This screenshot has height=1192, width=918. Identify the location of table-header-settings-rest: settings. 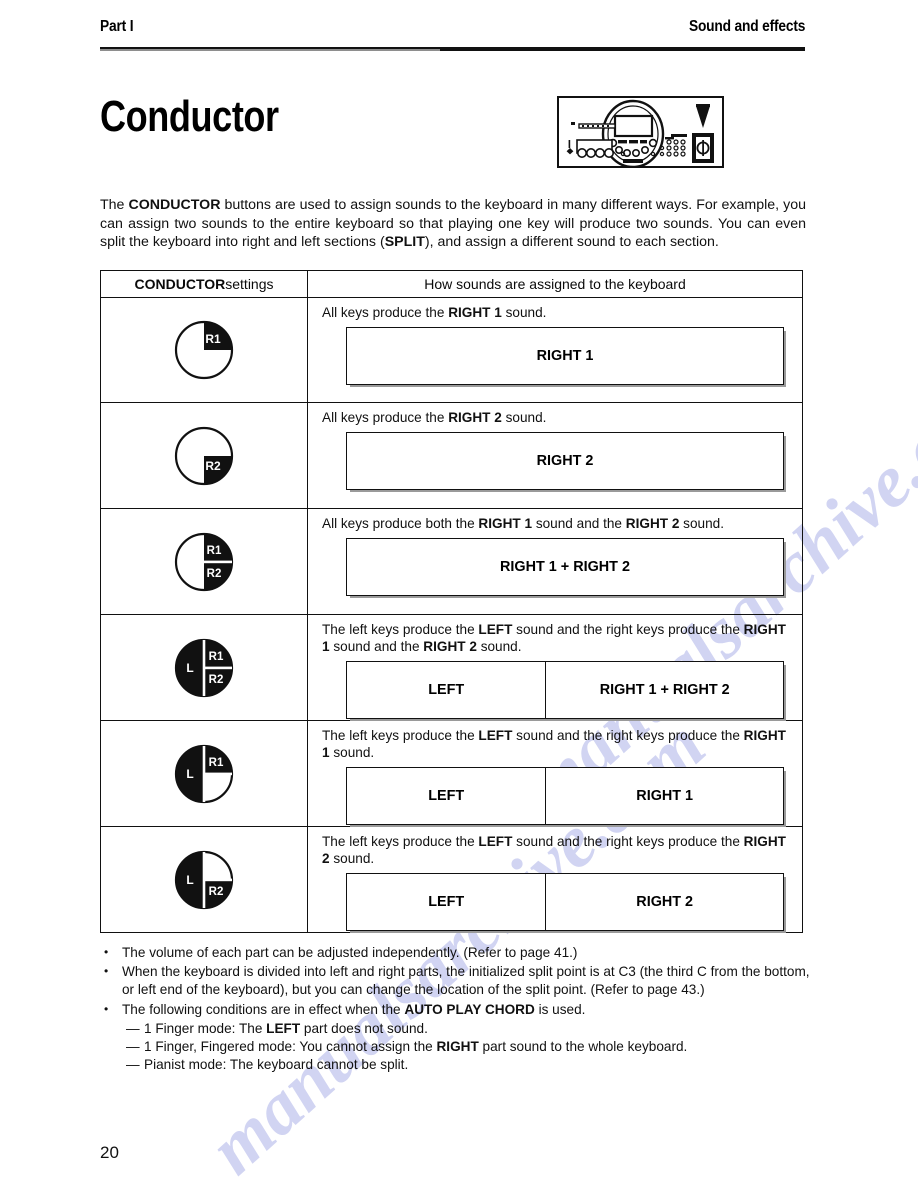
(249, 284).